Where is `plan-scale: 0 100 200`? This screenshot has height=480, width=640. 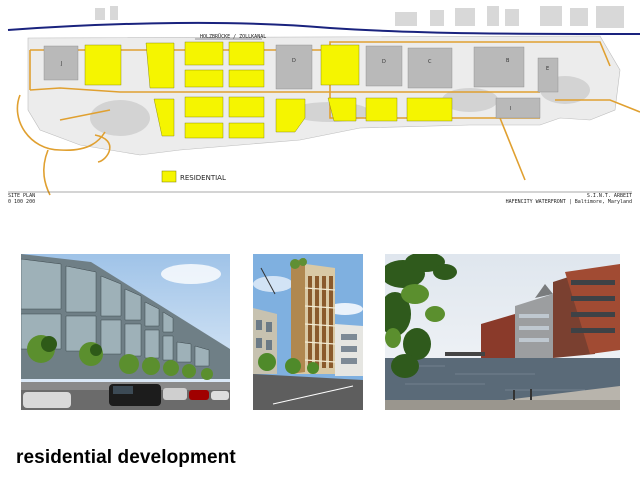 plan-scale: 0 100 200 is located at coordinates (21, 202).